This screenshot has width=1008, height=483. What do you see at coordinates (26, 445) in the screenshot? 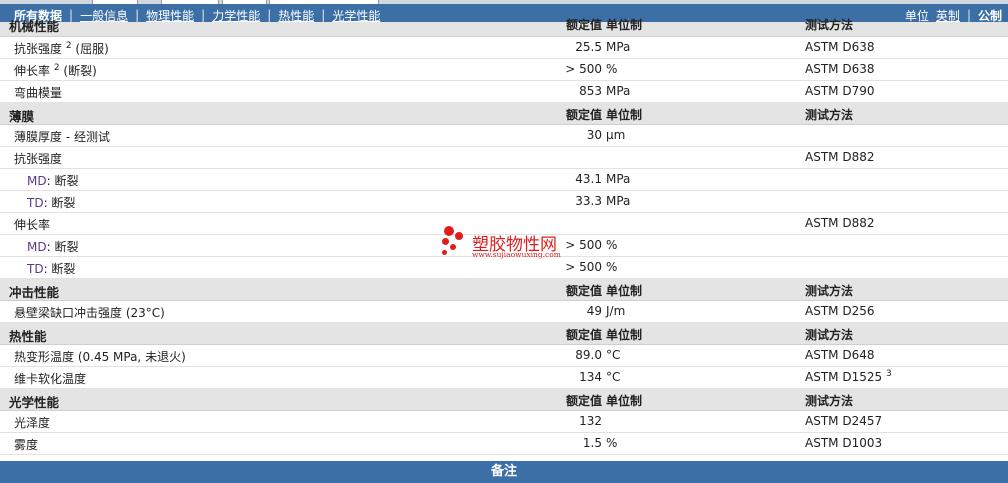
I see `property-name: 雾度` at bounding box center [26, 445].